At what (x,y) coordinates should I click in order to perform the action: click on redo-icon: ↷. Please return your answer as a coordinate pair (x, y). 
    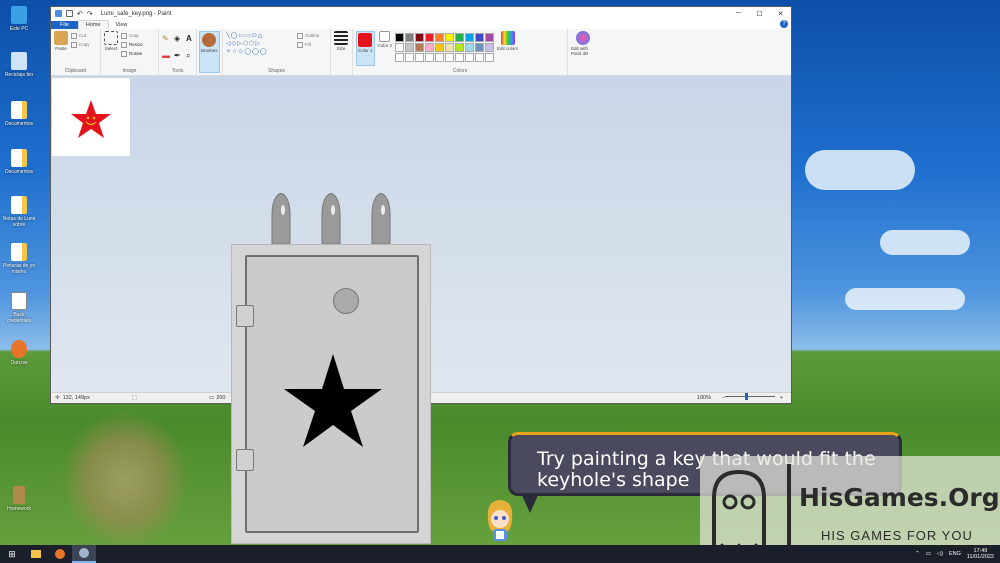
    Looking at the image, I should click on (90, 14).